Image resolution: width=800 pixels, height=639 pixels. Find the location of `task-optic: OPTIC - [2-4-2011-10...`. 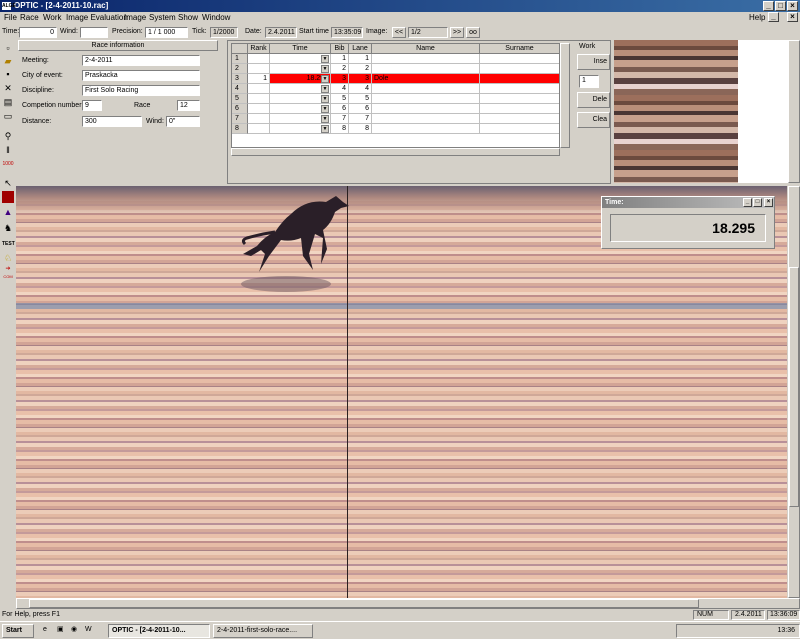

task-optic: OPTIC - [2-4-2011-10... is located at coordinates (159, 631).